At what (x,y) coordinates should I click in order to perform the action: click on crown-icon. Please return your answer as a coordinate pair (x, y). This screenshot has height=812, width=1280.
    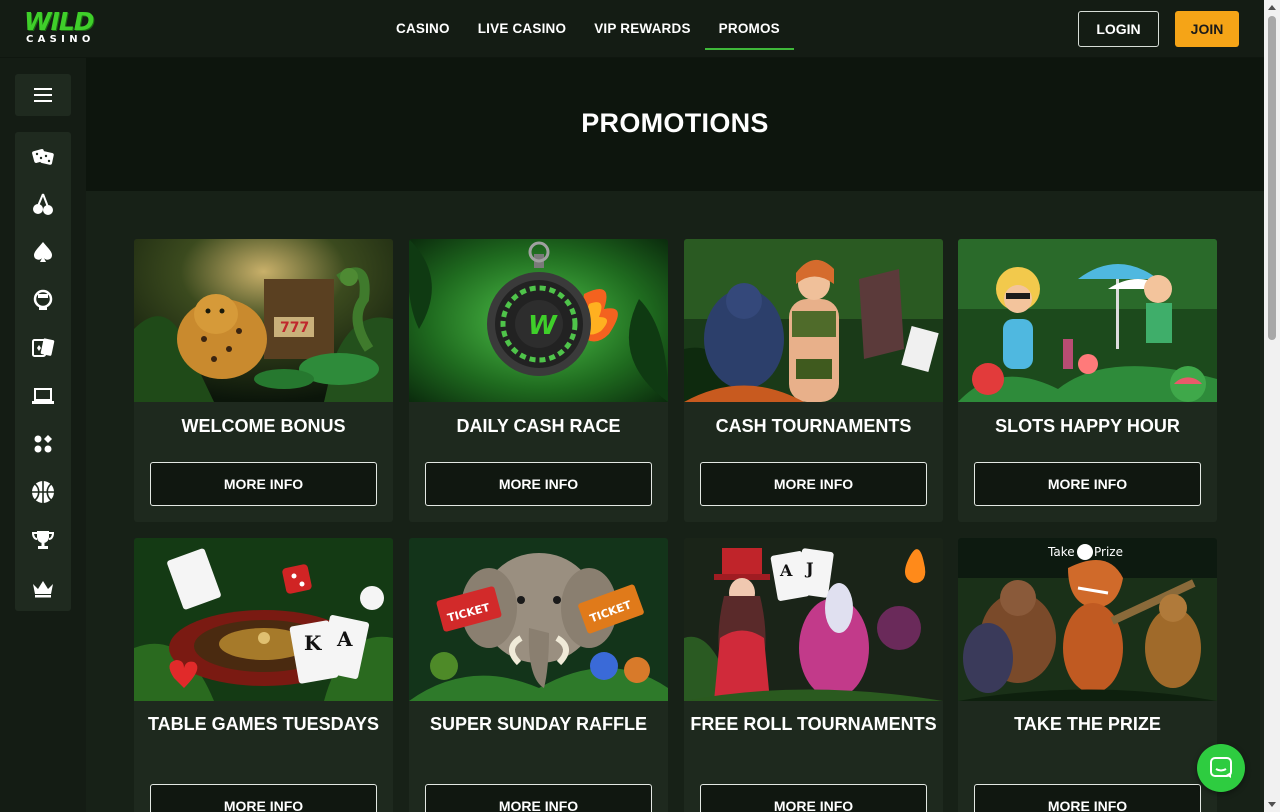
    Looking at the image, I should click on (43, 588).